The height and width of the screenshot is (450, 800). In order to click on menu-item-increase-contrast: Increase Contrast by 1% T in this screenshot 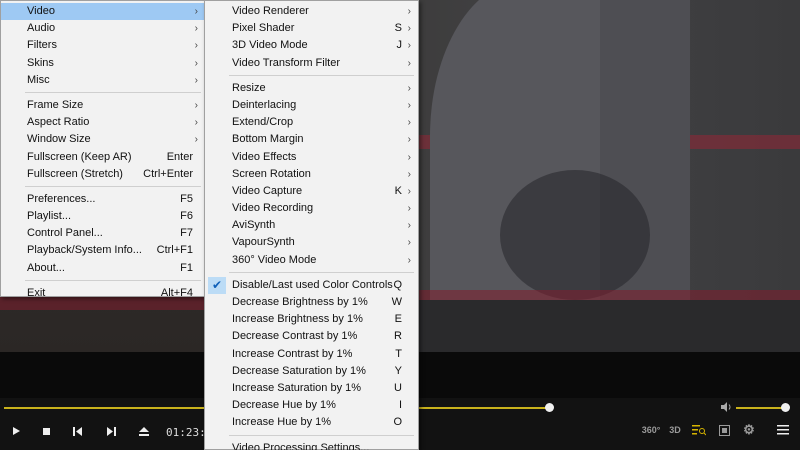, I will do `click(311, 354)`.